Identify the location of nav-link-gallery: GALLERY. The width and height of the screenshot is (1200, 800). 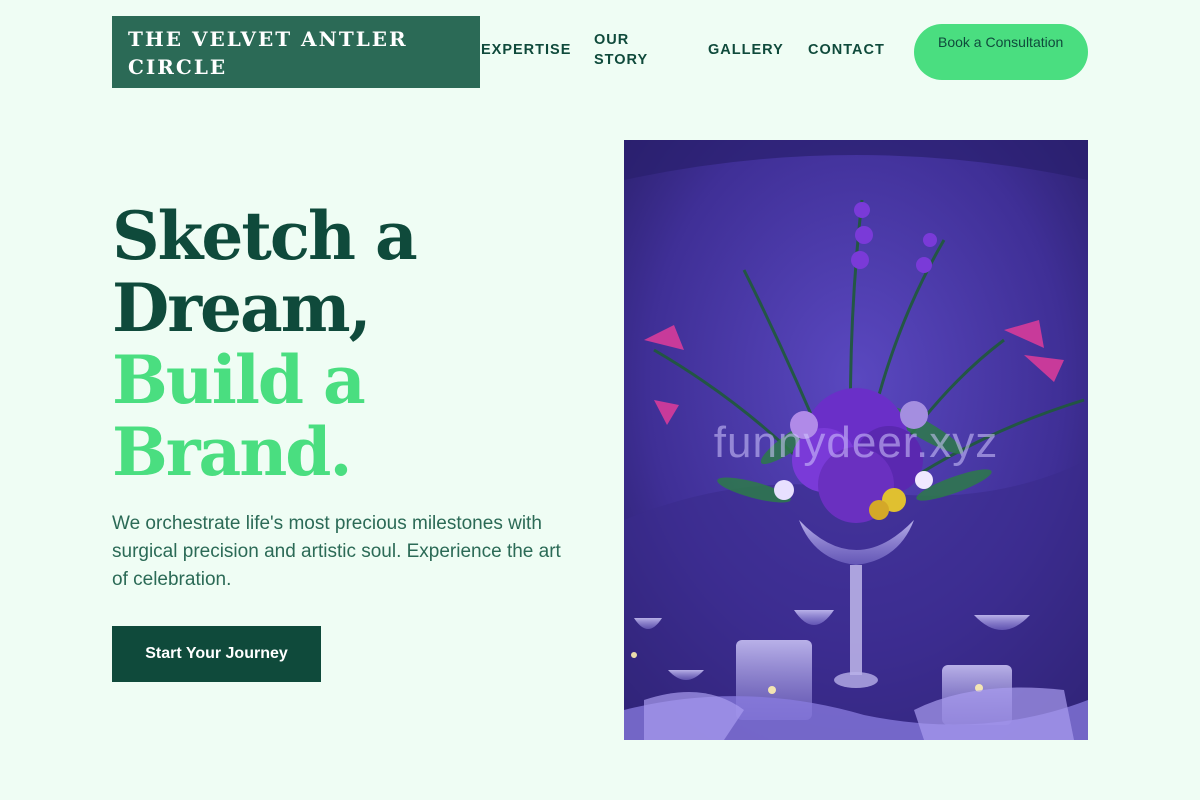
(746, 50).